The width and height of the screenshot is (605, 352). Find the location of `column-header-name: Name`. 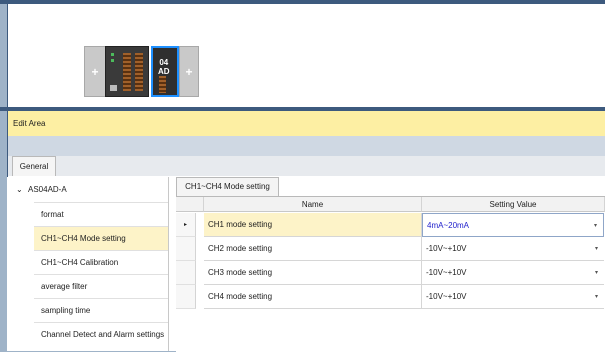

column-header-name: Name is located at coordinates (313, 204).